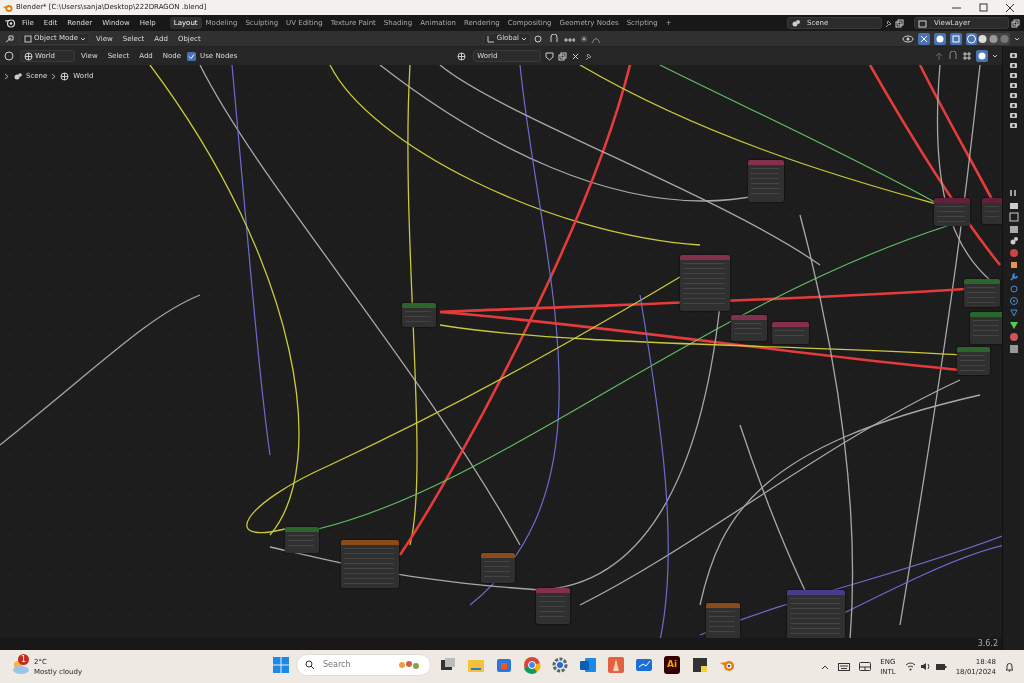  What do you see at coordinates (987, 644) in the screenshot?
I see `version-label: 3.6.2` at bounding box center [987, 644].